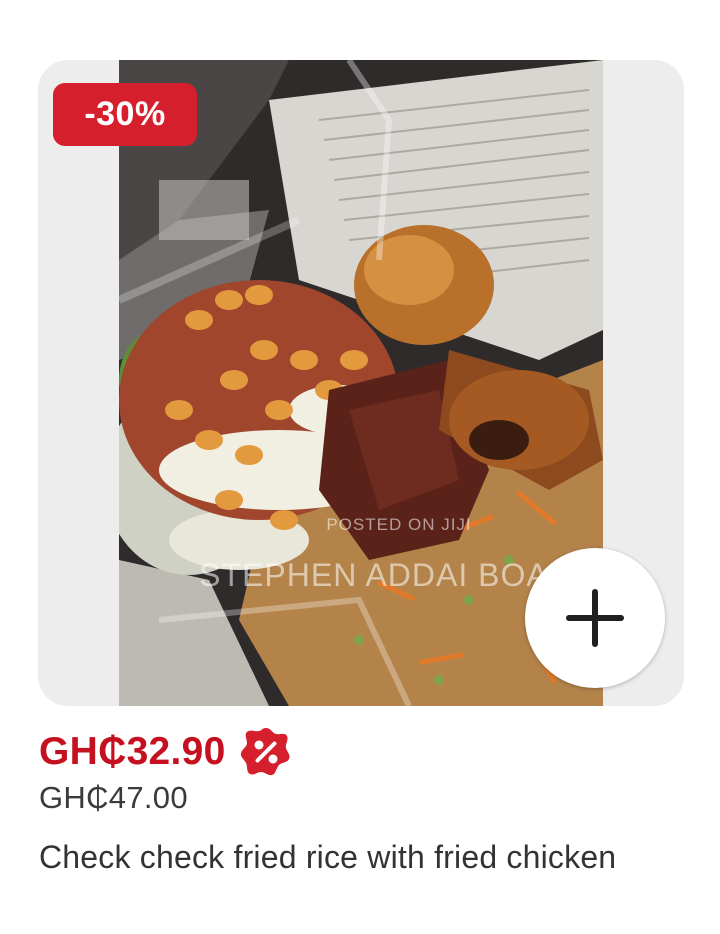  I want to click on current-price: GH₵32.90, so click(132, 751).